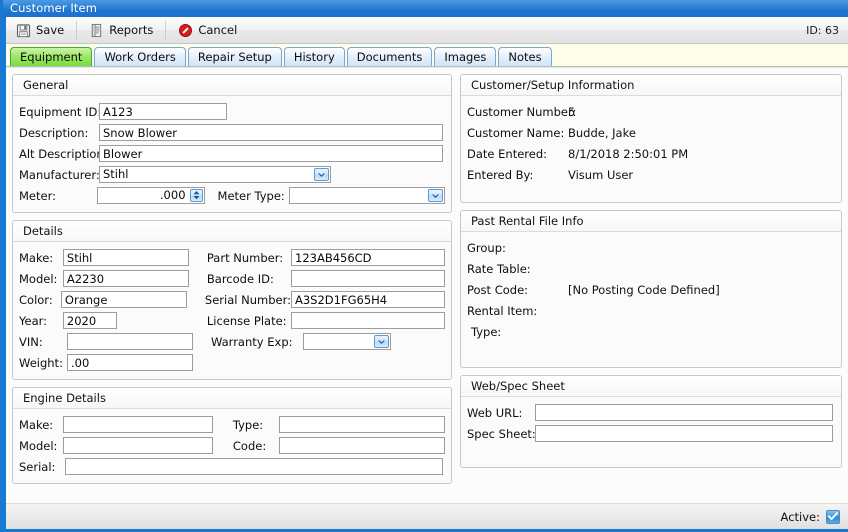  What do you see at coordinates (368, 320) in the screenshot?
I see `license-plate-input` at bounding box center [368, 320].